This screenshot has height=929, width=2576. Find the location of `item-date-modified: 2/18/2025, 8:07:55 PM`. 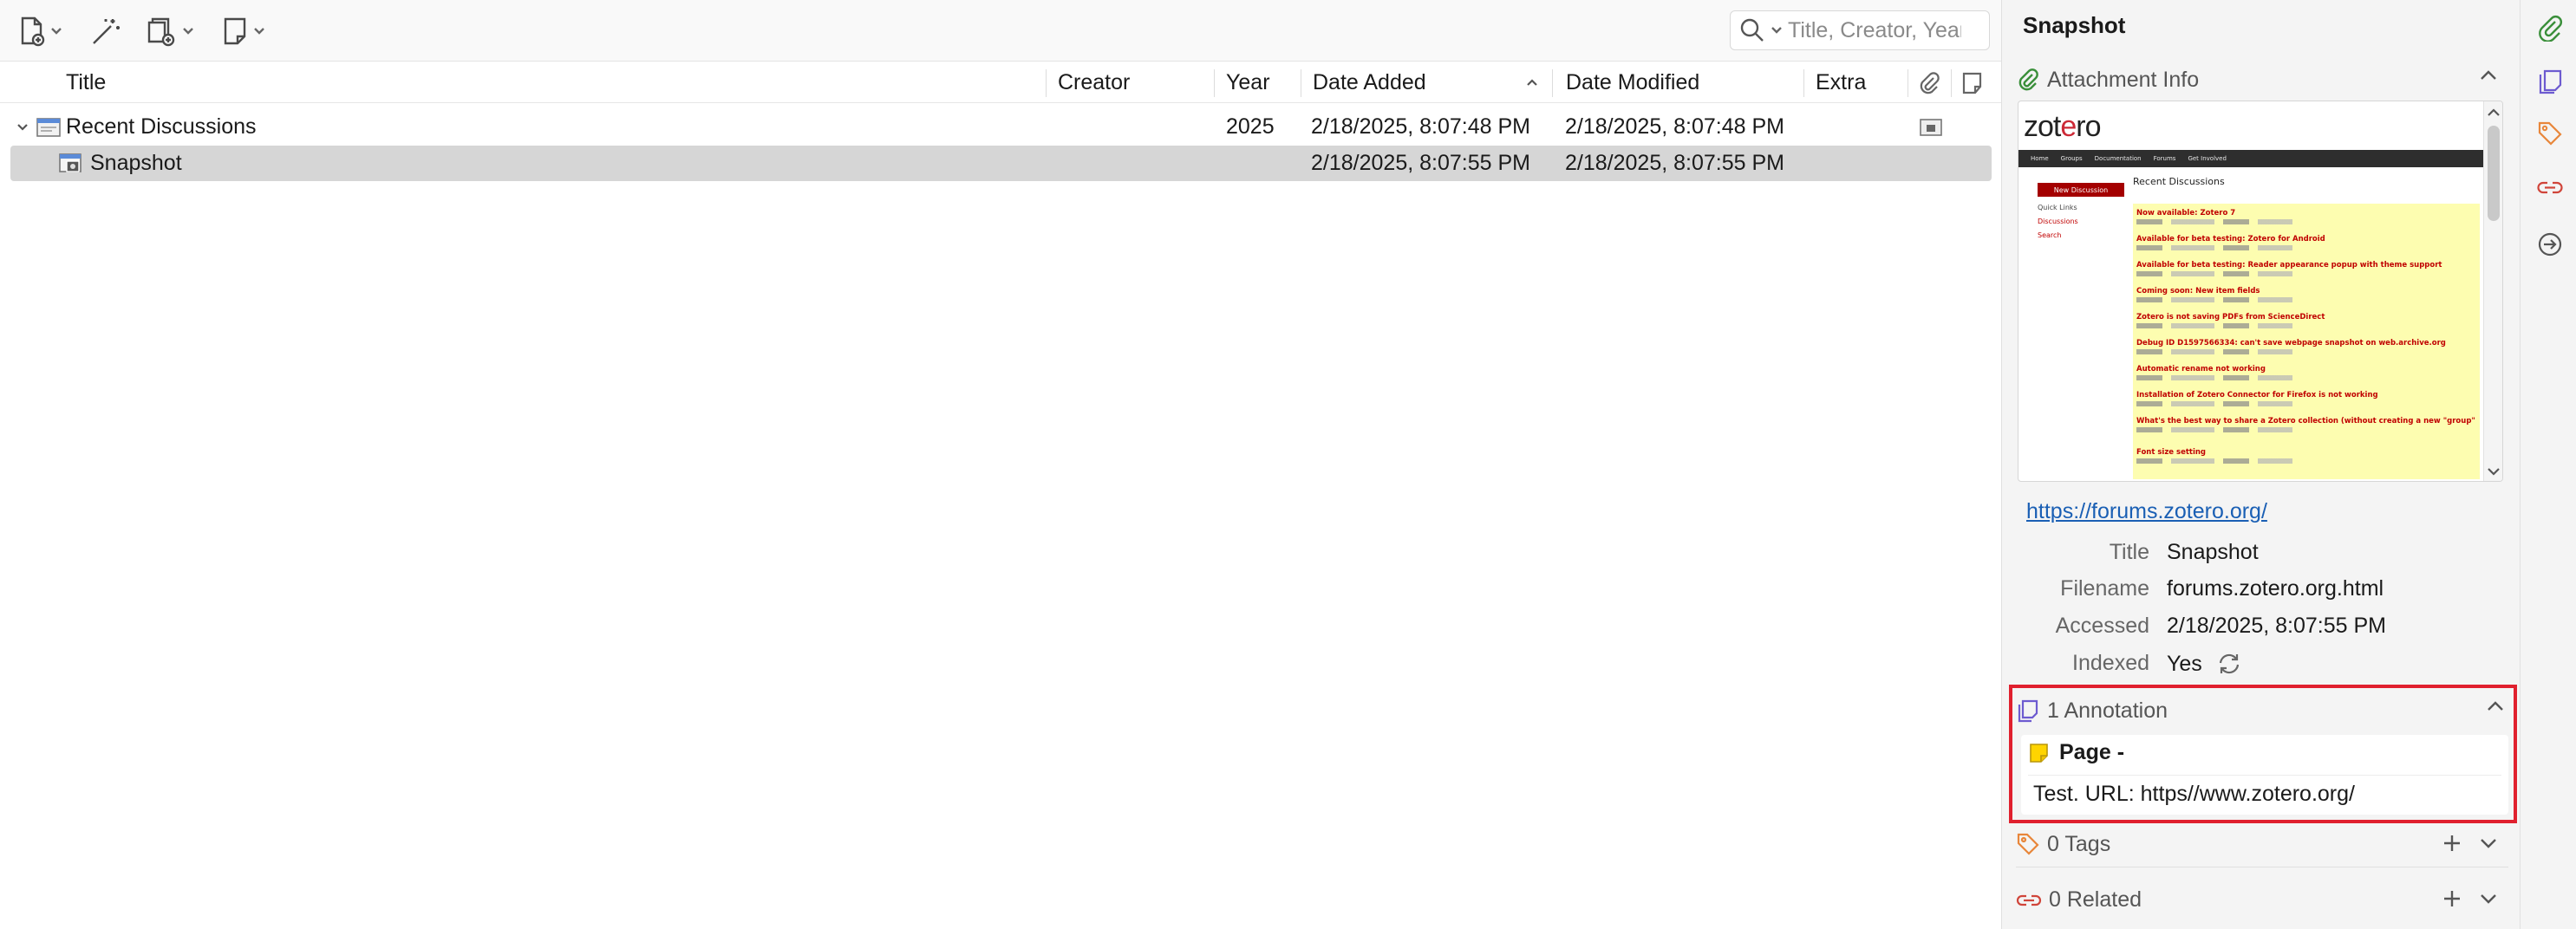

item-date-modified: 2/18/2025, 8:07:55 PM is located at coordinates (1675, 163).